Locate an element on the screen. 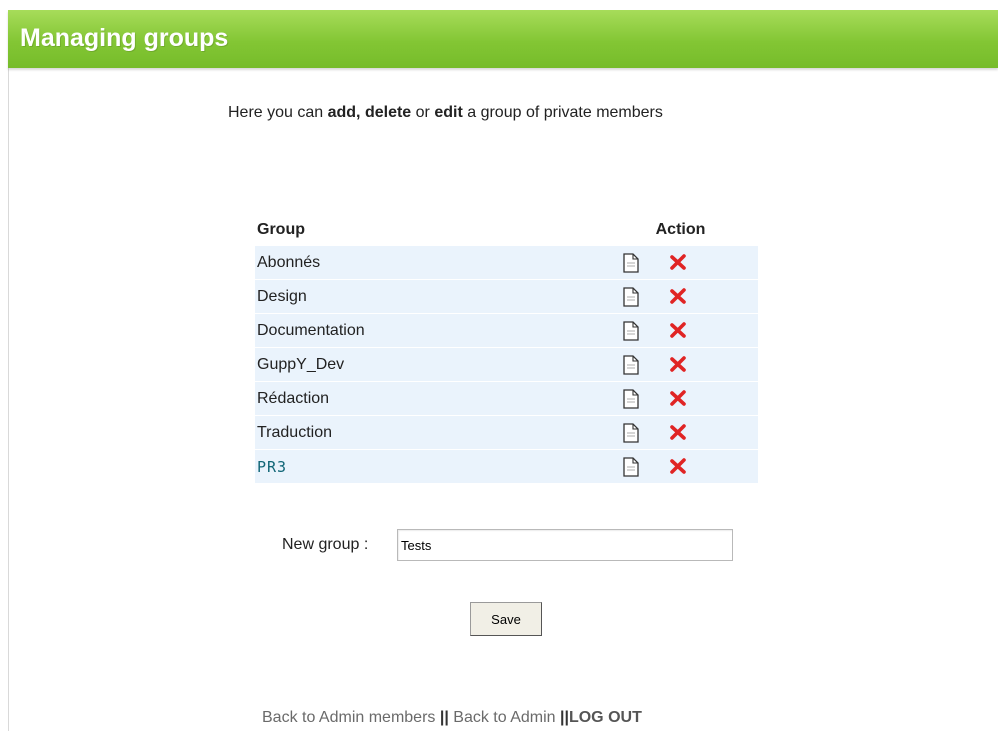 Image resolution: width=998 pixels, height=731 pixels. table-row: GuppY_Dev is located at coordinates (506, 364).